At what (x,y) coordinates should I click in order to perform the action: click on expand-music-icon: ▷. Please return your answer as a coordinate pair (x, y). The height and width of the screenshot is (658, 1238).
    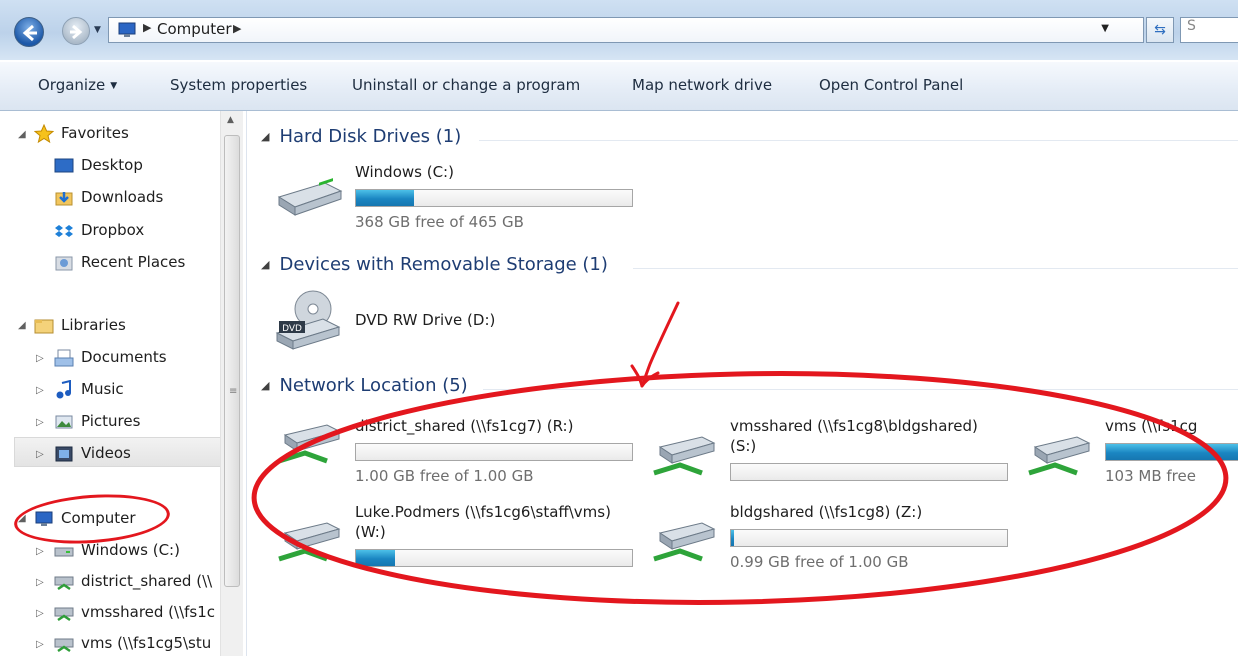
    Looking at the image, I should click on (40, 390).